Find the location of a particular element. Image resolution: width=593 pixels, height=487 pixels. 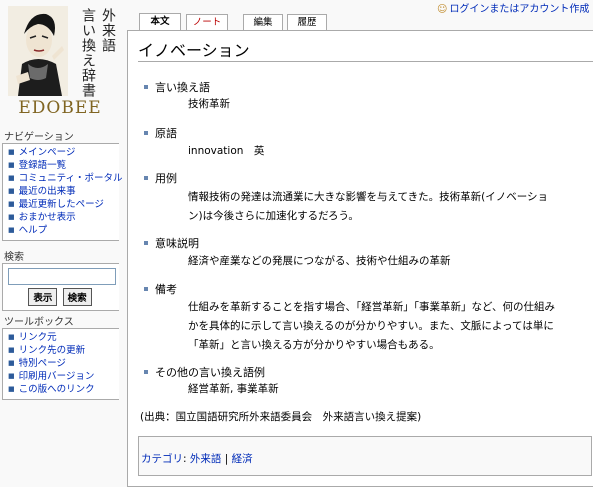

tab-talk: ノート is located at coordinates (207, 22).